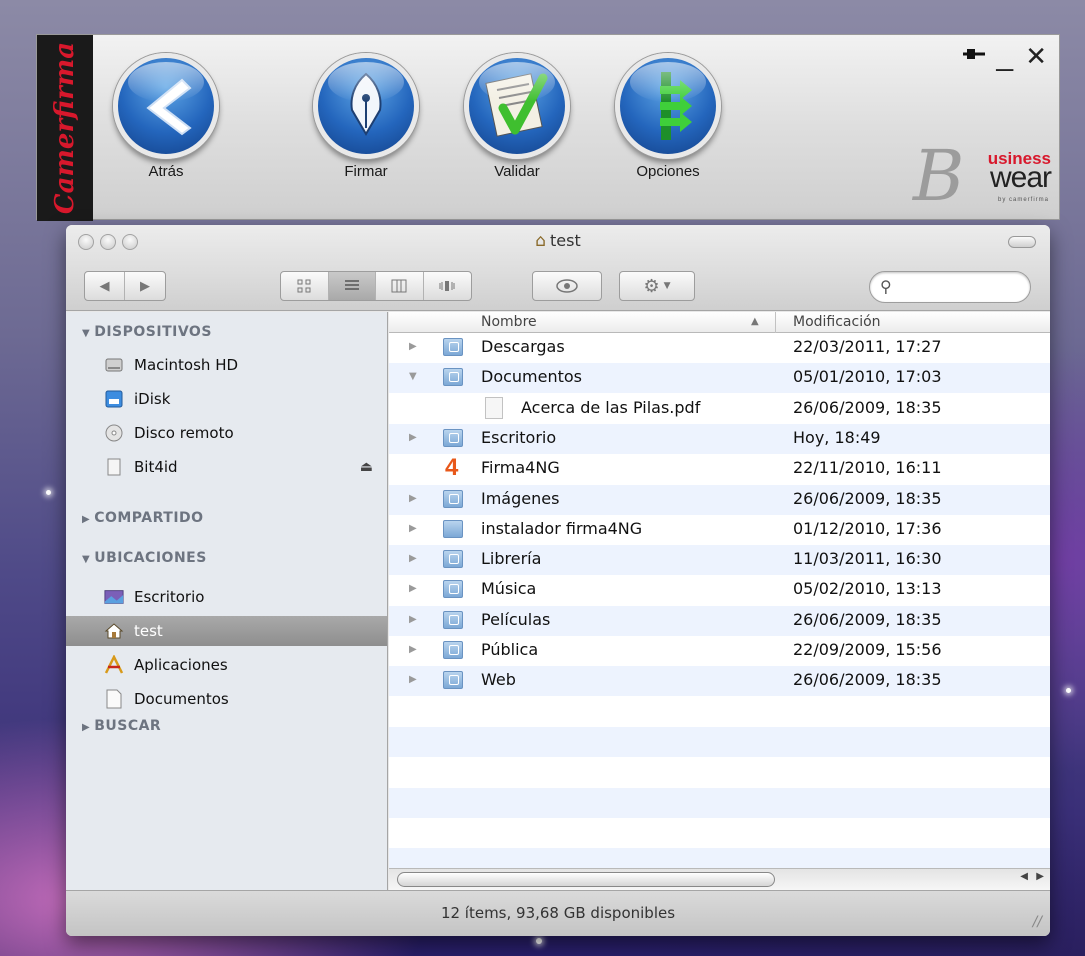 The image size is (1085, 956). What do you see at coordinates (226, 365) in the screenshot?
I see `sidebar-item-macintosh-hd: Macintosh HD` at bounding box center [226, 365].